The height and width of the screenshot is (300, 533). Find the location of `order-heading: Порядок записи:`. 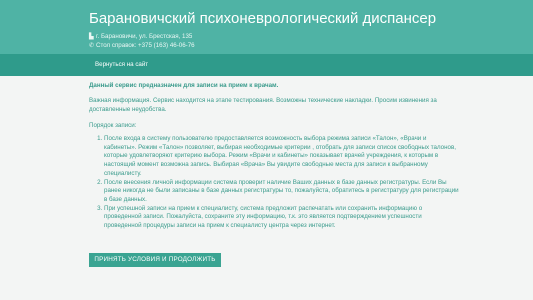

order-heading: Порядок записи: is located at coordinates (113, 125).